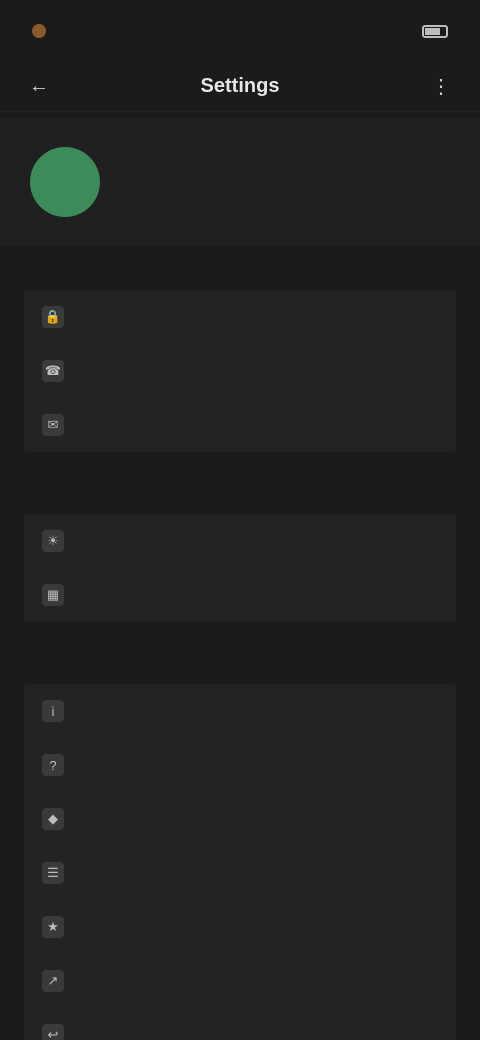 This screenshot has height=1040, width=480. I want to click on profile-card, so click(240, 182).